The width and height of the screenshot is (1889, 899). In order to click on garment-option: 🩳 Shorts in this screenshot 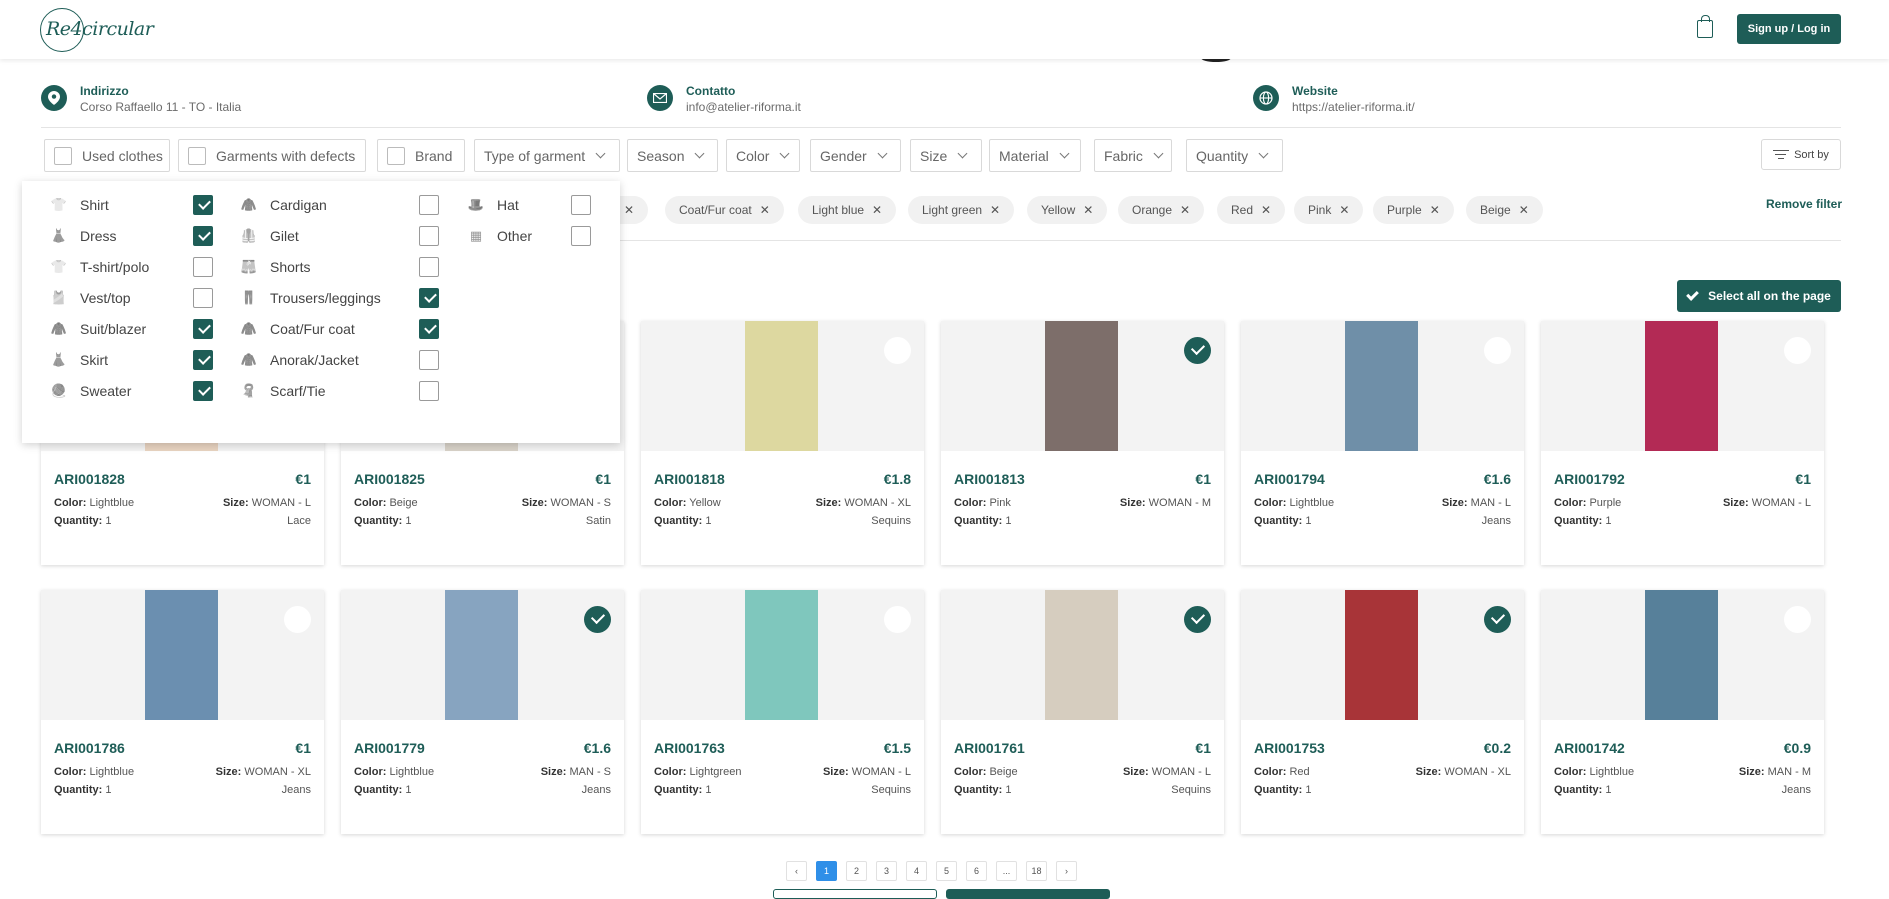, I will do `click(275, 267)`.